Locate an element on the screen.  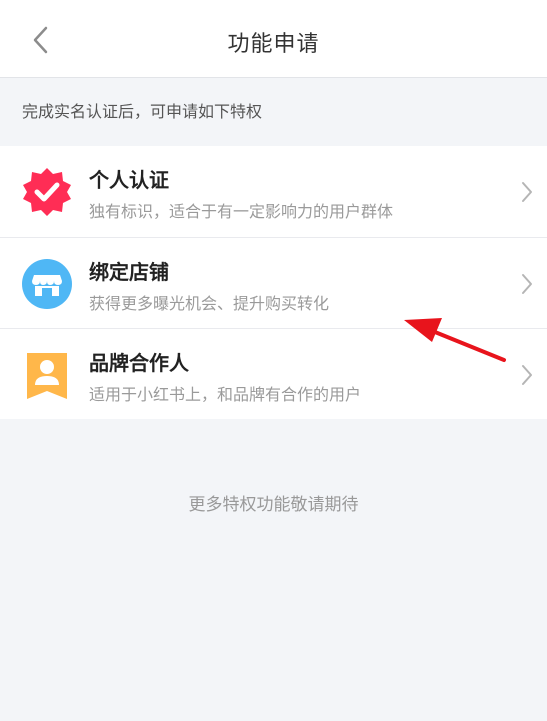
verified-badge-icon is located at coordinates (47, 192).